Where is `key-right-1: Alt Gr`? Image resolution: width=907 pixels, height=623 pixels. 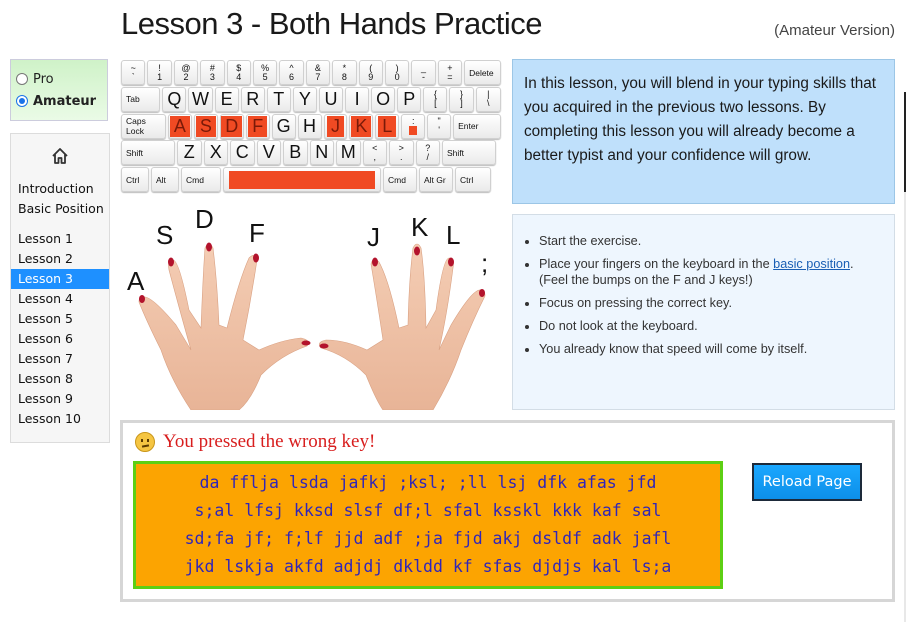 key-right-1: Alt Gr is located at coordinates (436, 180).